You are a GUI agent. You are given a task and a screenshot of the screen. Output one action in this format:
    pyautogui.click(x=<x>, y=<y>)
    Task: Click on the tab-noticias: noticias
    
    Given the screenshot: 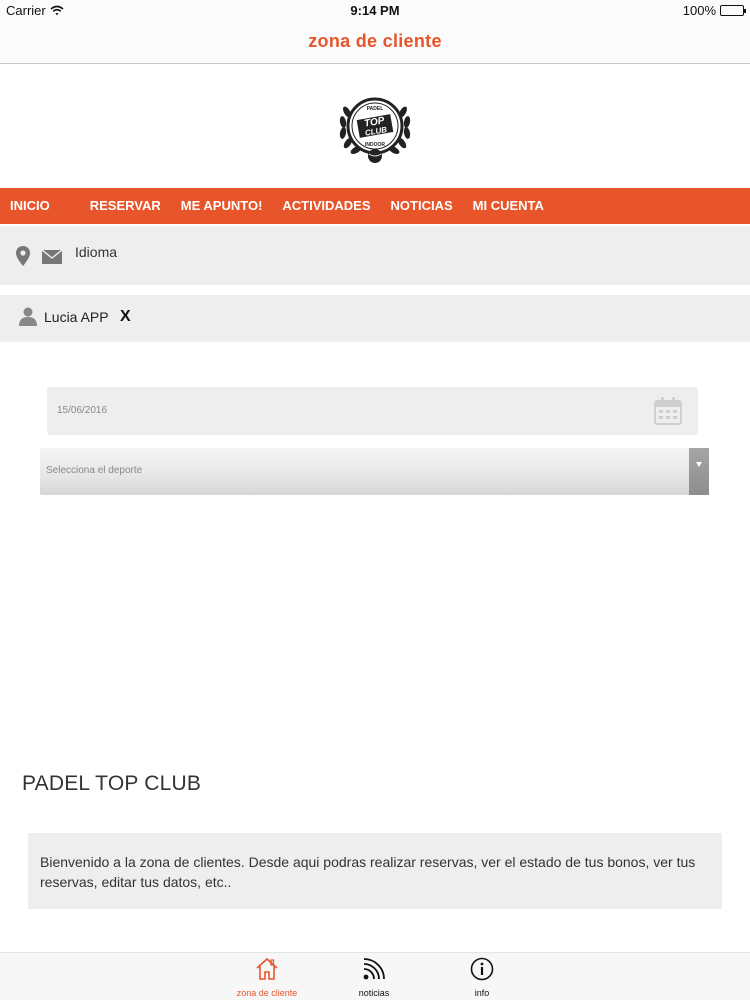 What is the action you would take?
    pyautogui.click(x=374, y=977)
    